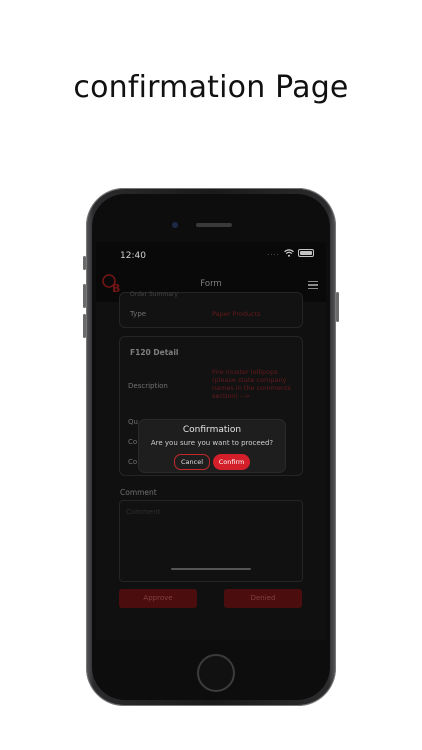 The width and height of the screenshot is (422, 750). Describe the element at coordinates (211, 87) in the screenshot. I see `page-headline: confirmation Page` at that location.